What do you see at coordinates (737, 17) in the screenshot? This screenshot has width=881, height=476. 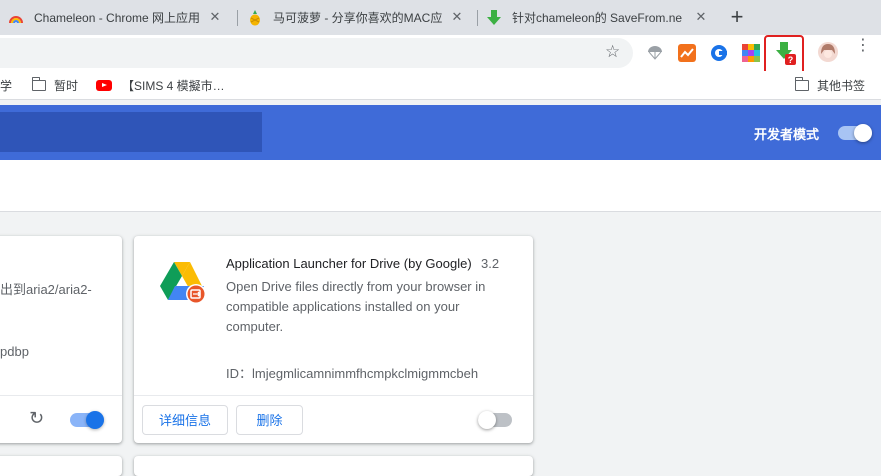 I see `new-tab-button: +` at bounding box center [737, 17].